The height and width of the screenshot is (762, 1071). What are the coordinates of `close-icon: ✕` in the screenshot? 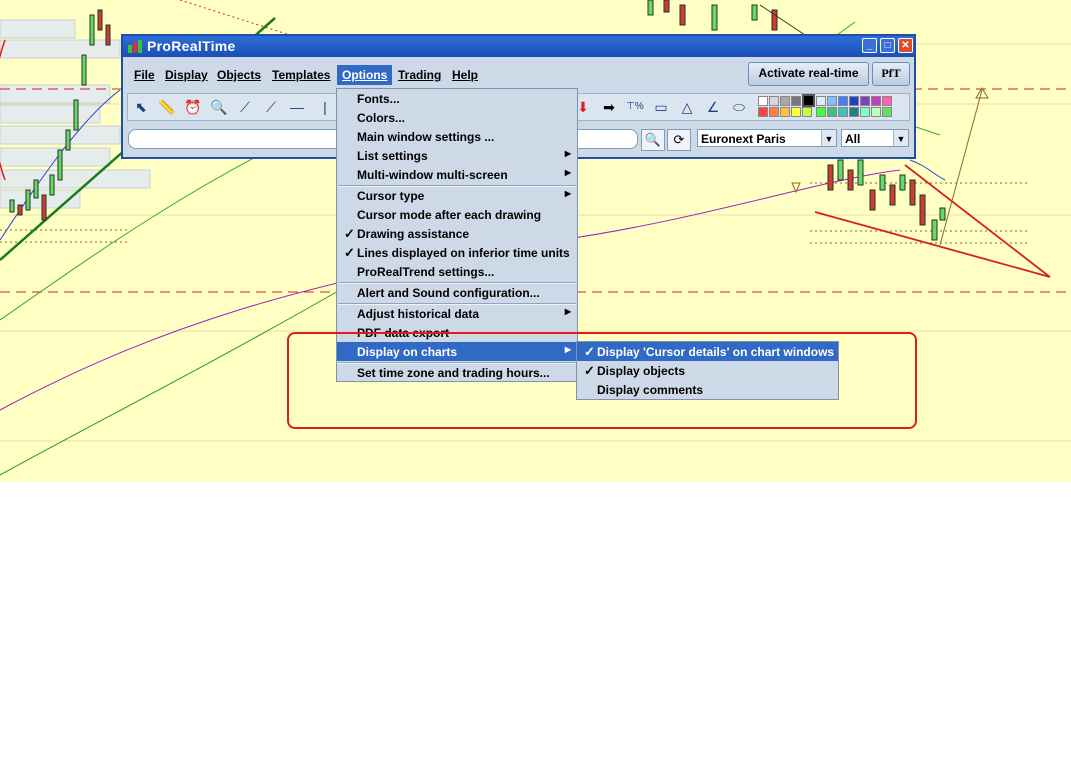 It's located at (905, 45).